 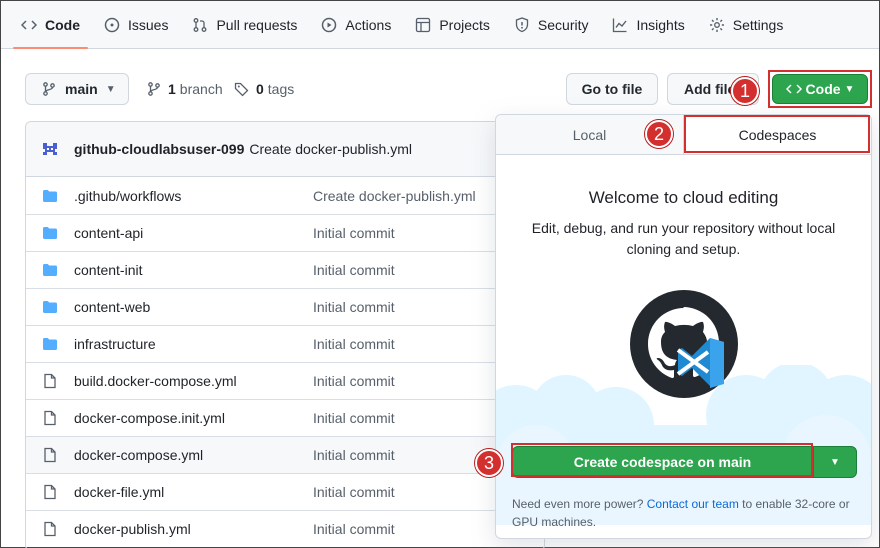 I want to click on tag-icon, so click(x=241, y=89).